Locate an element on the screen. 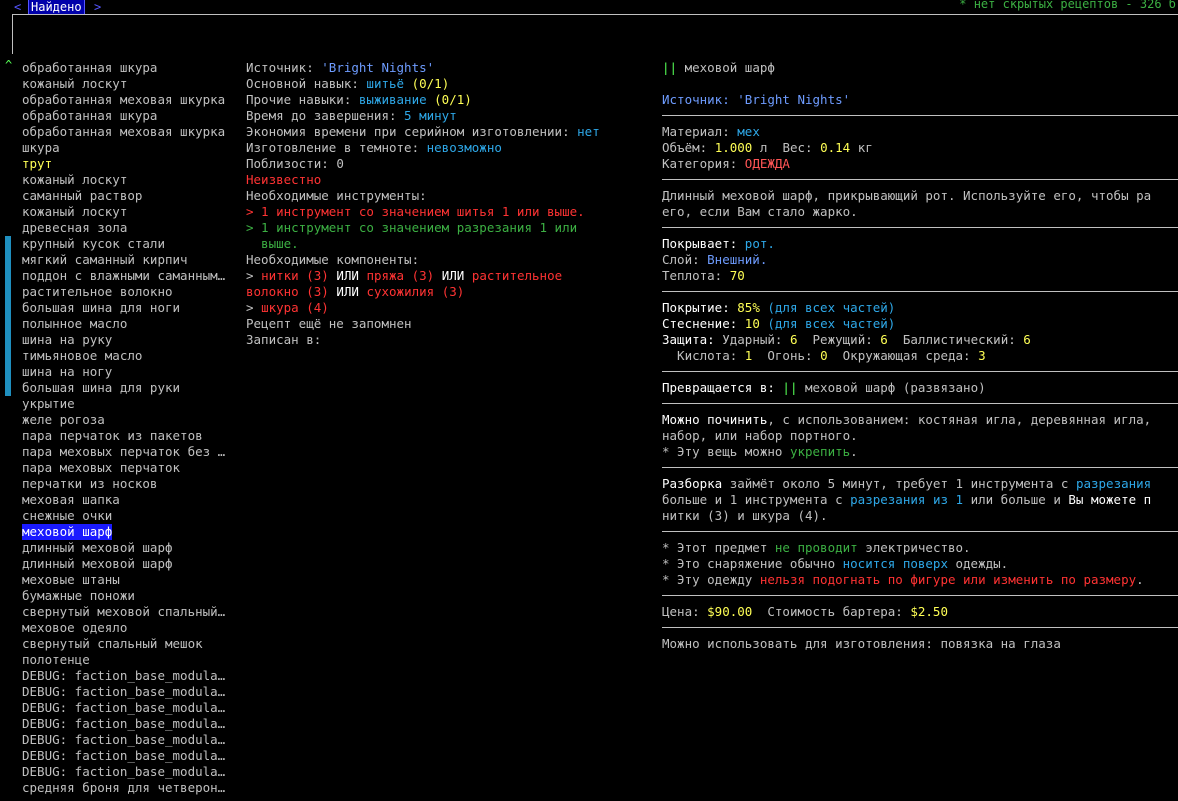  recipe-list-item: трут is located at coordinates (132, 164).